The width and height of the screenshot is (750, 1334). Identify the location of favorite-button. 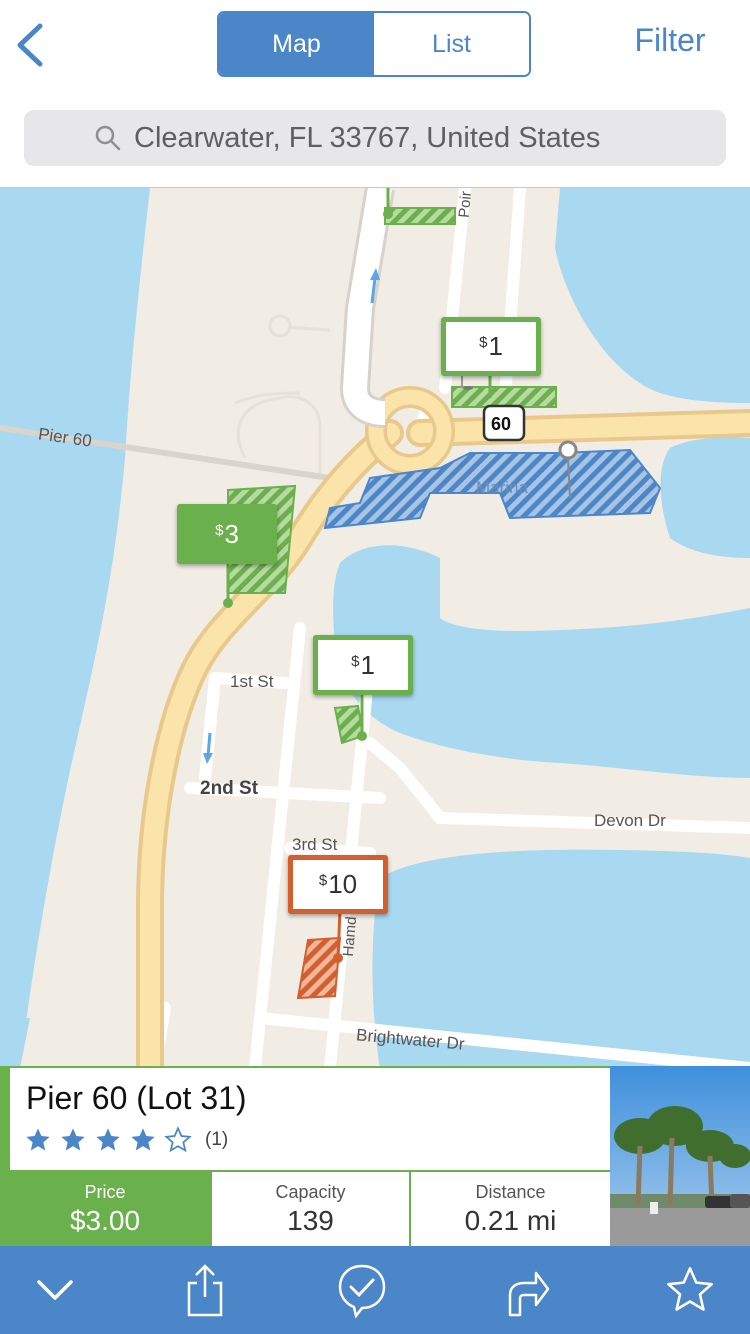
(690, 1290).